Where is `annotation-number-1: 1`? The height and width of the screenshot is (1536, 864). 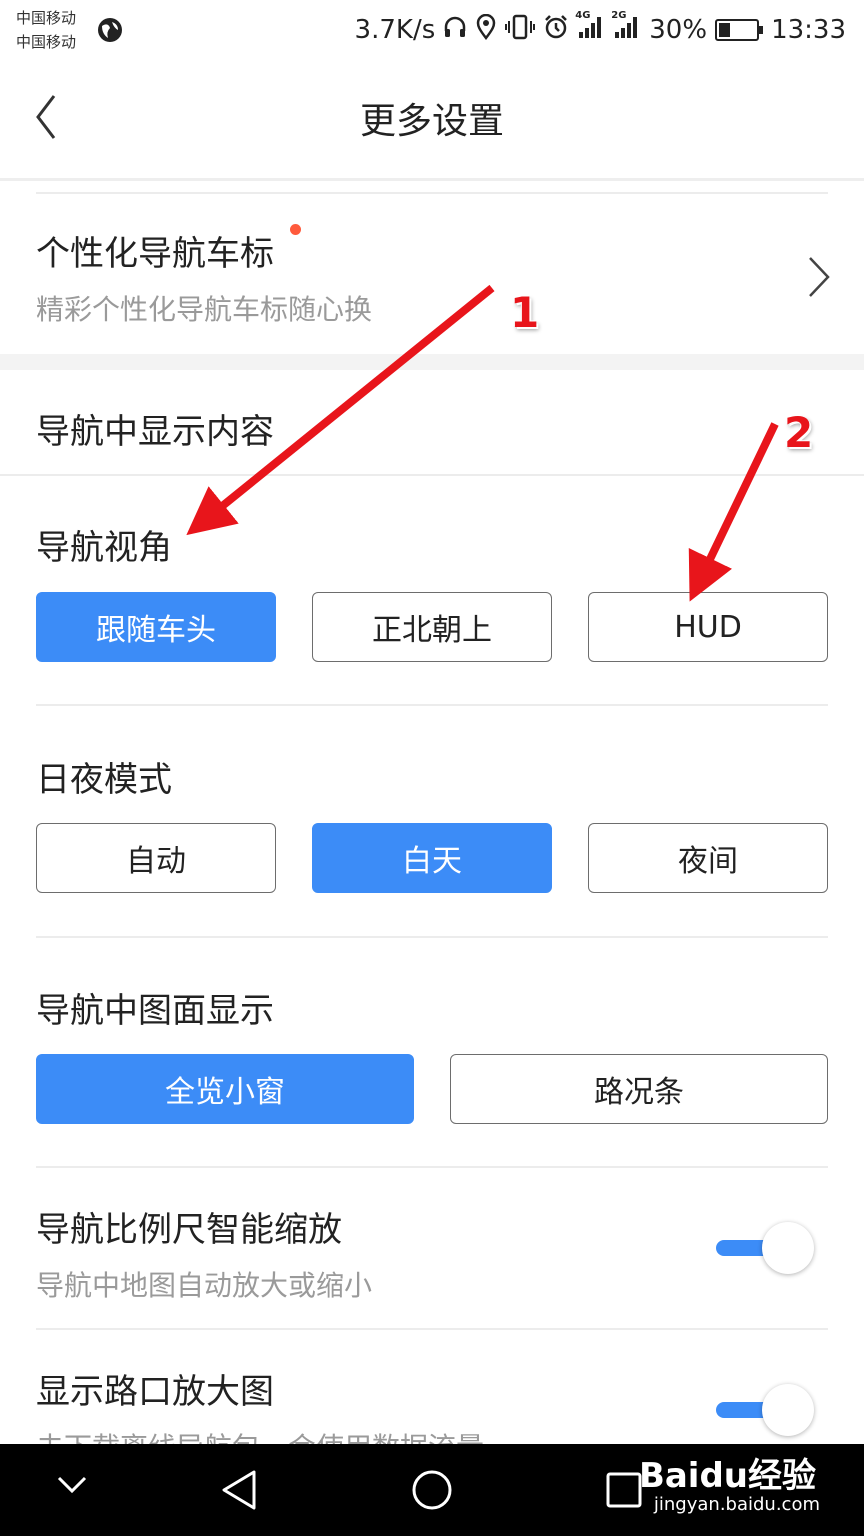 annotation-number-1: 1 is located at coordinates (525, 312).